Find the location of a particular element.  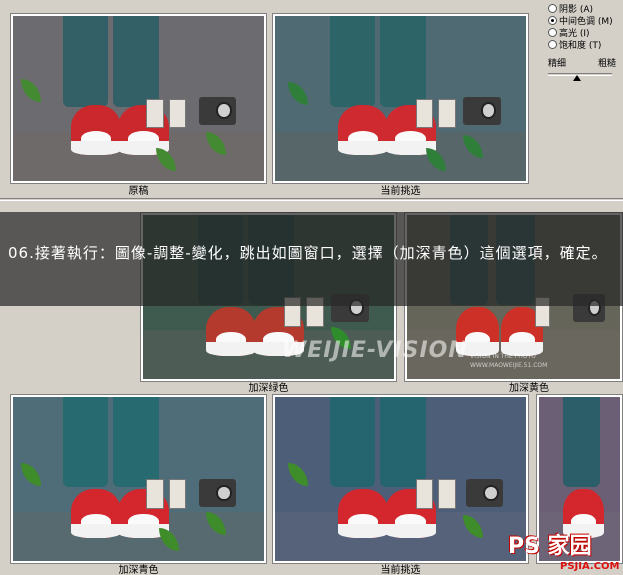

radio-shadows-button is located at coordinates (552, 8).